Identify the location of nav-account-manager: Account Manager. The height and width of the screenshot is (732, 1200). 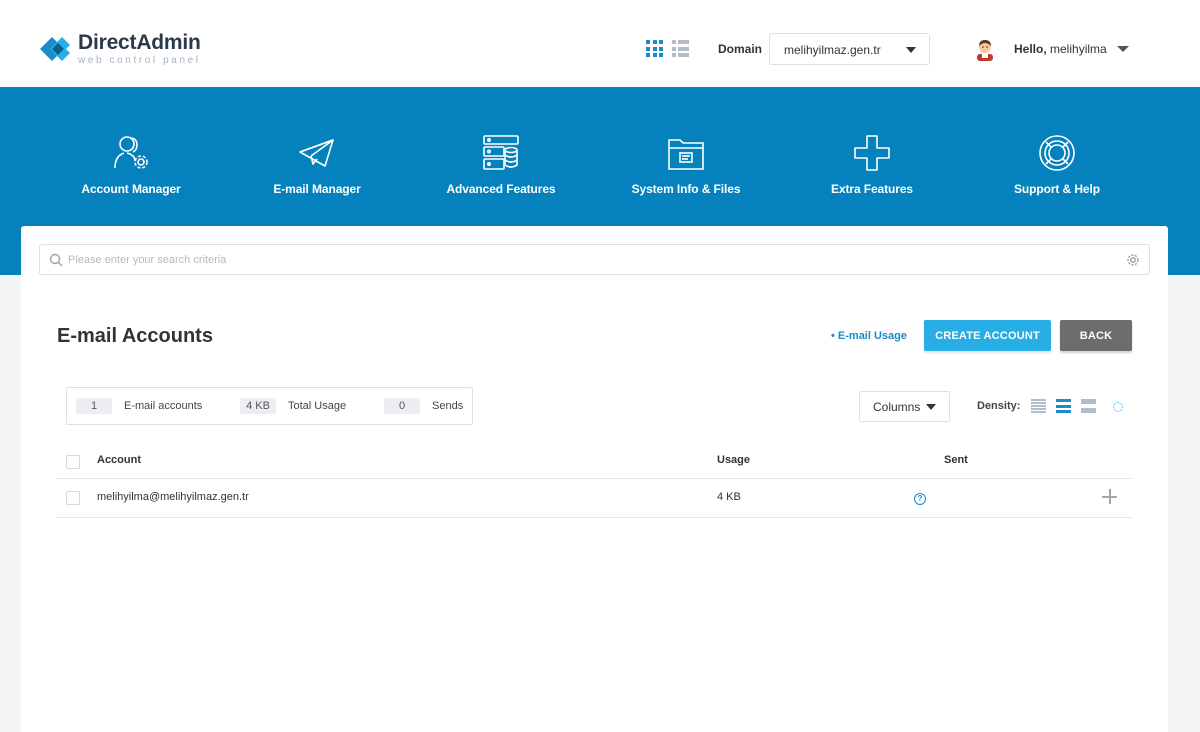
(131, 165).